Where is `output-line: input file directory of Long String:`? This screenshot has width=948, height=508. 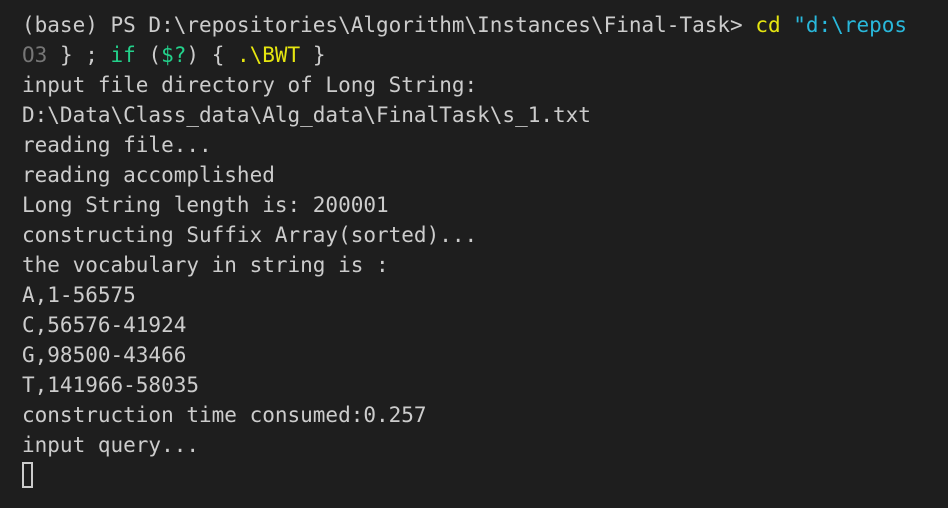
output-line: input file directory of Long String: is located at coordinates (250, 85).